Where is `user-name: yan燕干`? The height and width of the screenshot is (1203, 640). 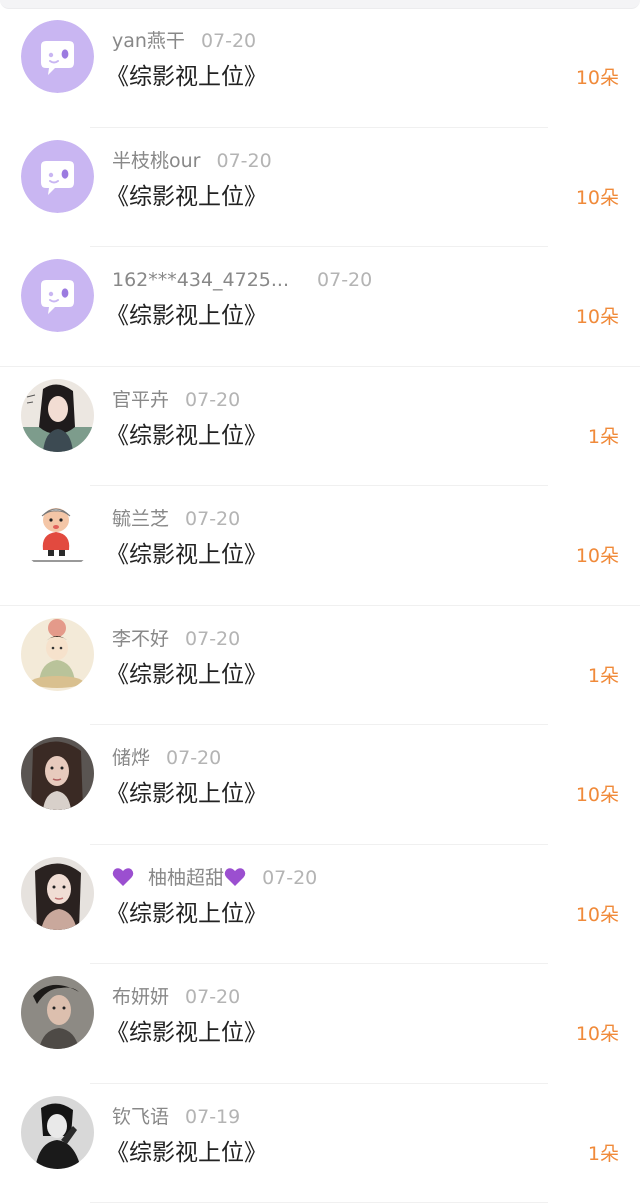
user-name: yan燕干 is located at coordinates (148, 41).